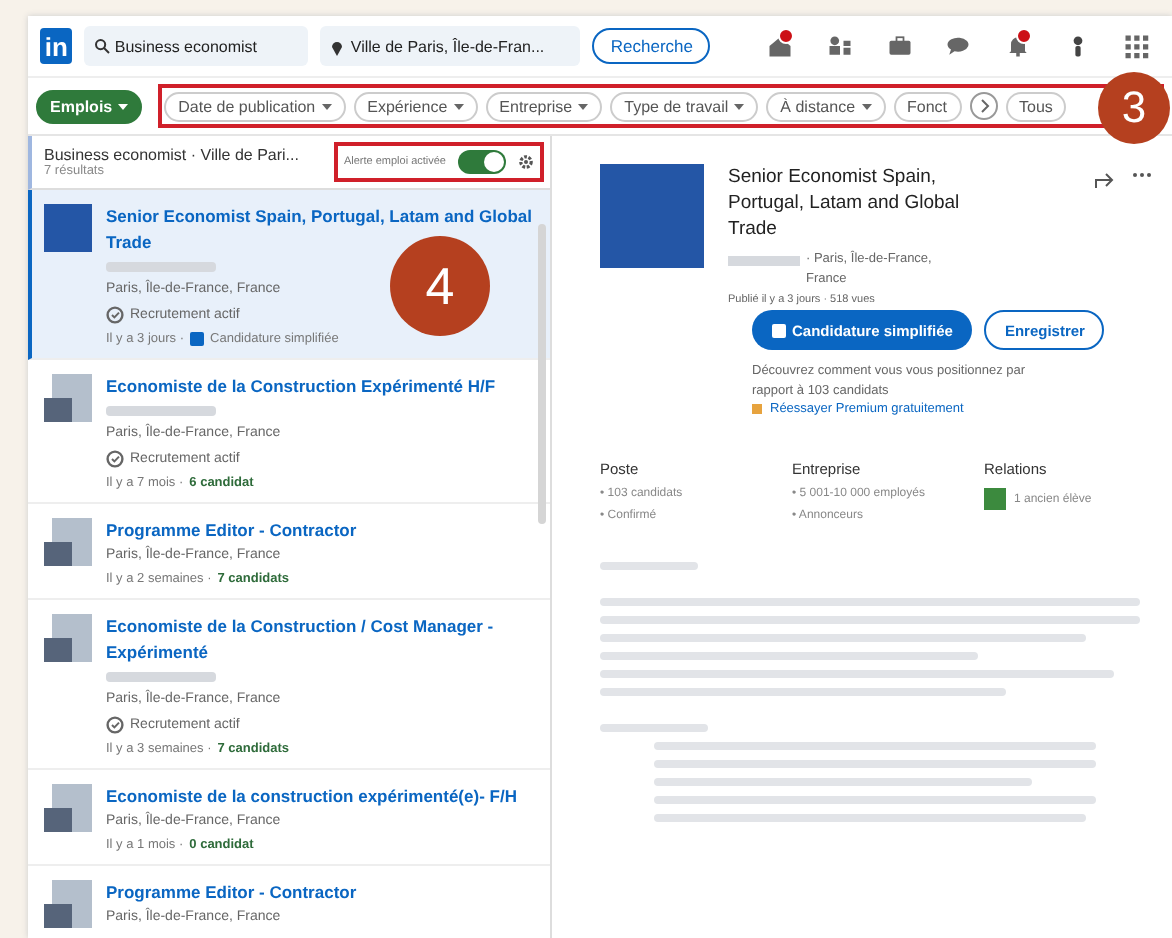 Image resolution: width=1172 pixels, height=938 pixels. What do you see at coordinates (337, 47) in the screenshot?
I see `location-pin-icon` at bounding box center [337, 47].